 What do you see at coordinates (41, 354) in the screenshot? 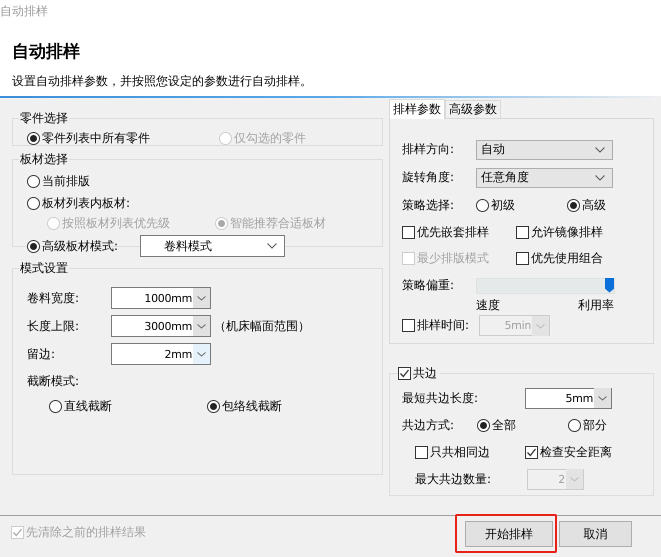
I see `field-label: 留边:` at bounding box center [41, 354].